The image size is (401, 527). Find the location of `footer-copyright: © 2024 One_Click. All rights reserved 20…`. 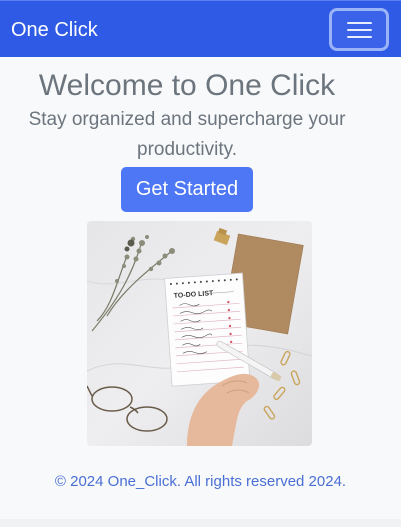

footer-copyright: © 2024 One_Click. All rights reserved 20… is located at coordinates (200, 481).